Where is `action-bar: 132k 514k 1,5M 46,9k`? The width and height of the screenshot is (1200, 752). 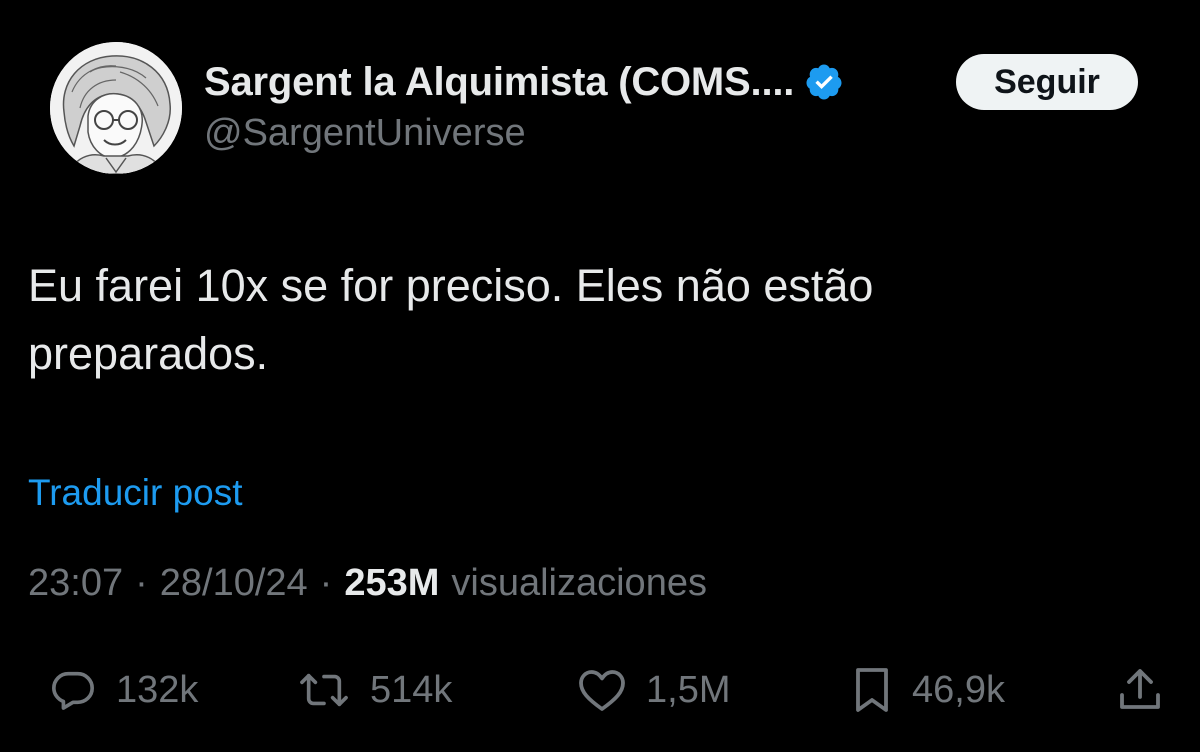 action-bar: 132k 514k 1,5M 46,9k is located at coordinates (600, 690).